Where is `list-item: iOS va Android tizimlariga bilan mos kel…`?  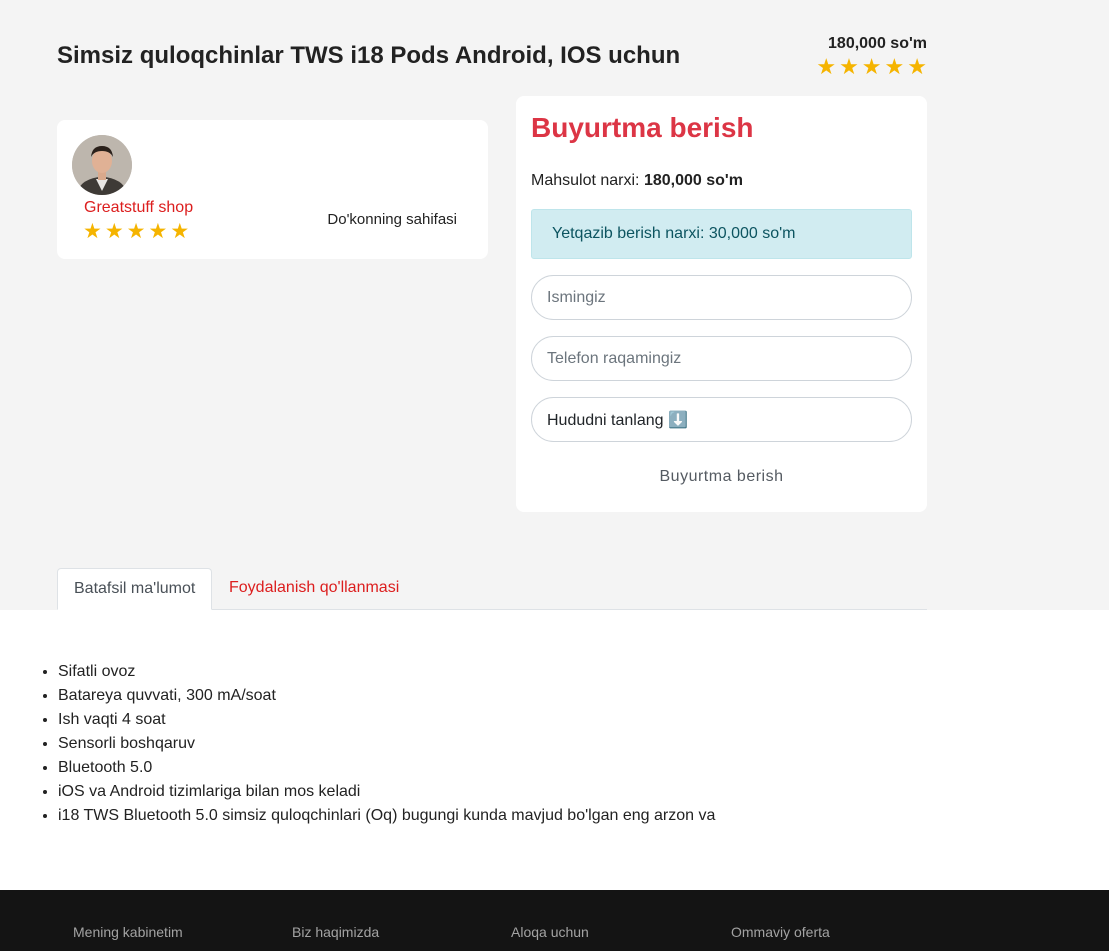
list-item: iOS va Android tizimlariga bilan mos kel… is located at coordinates (386, 792).